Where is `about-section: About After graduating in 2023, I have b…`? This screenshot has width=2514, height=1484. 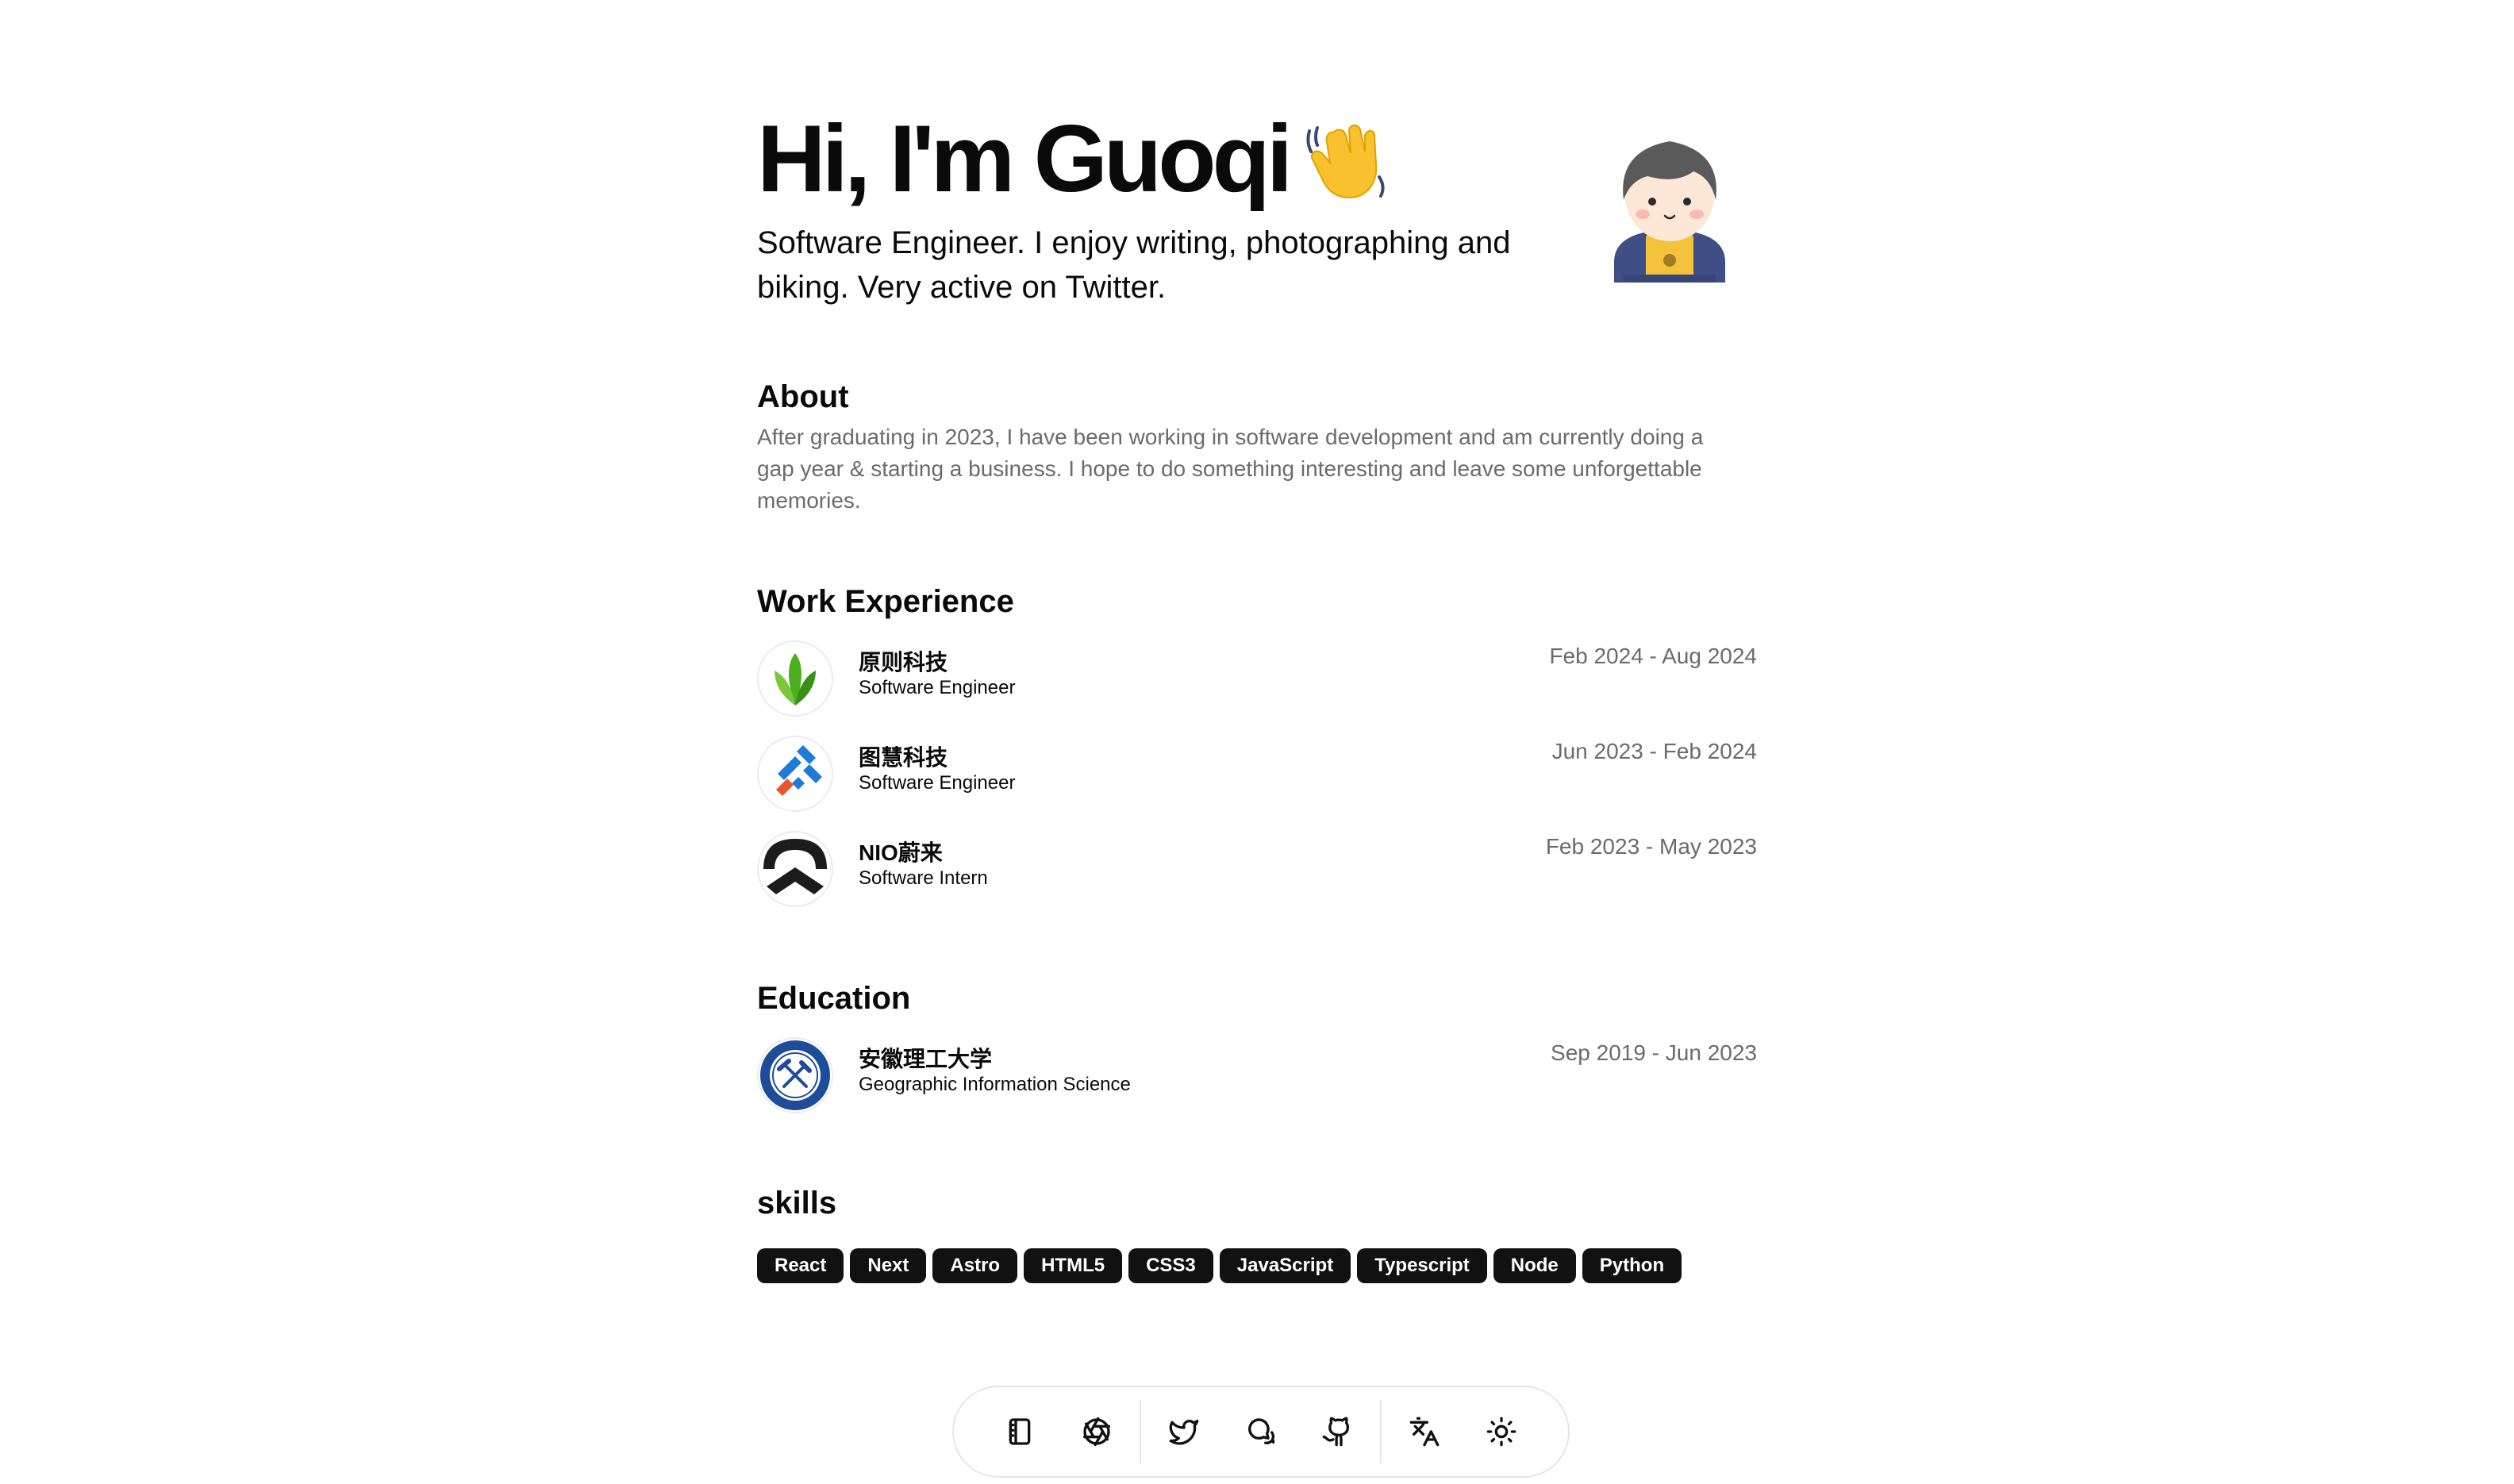 about-section: About After graduating in 2023, I have b… is located at coordinates (1241, 448).